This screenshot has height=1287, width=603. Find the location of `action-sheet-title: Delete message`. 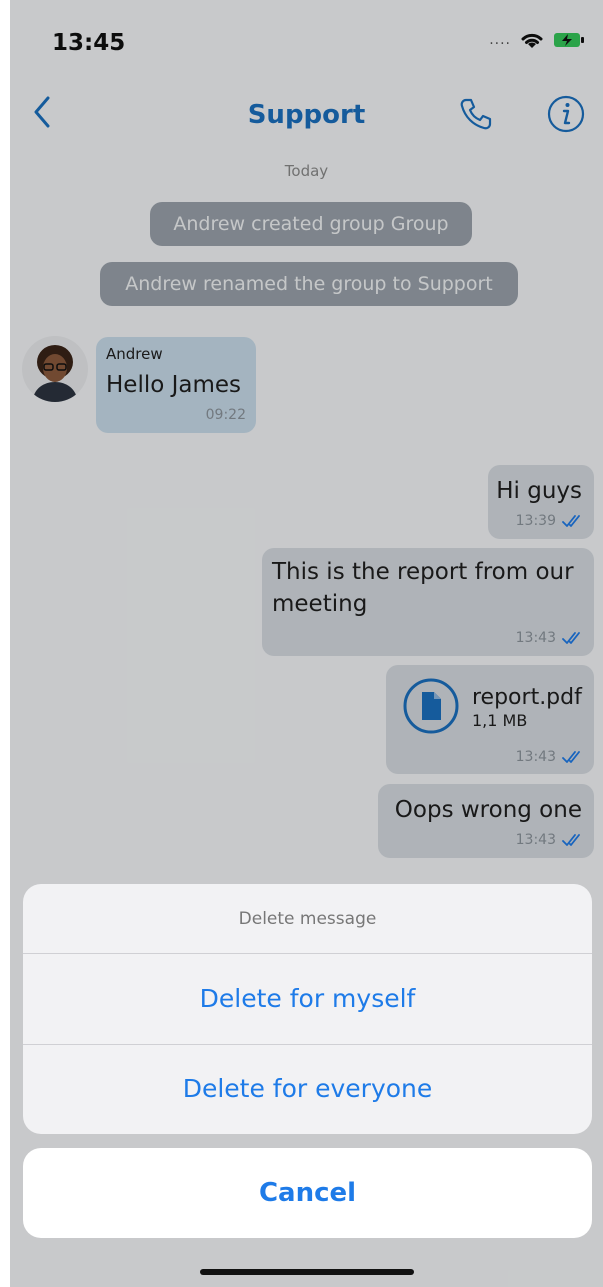

action-sheet-title: Delete message is located at coordinates (307, 919).